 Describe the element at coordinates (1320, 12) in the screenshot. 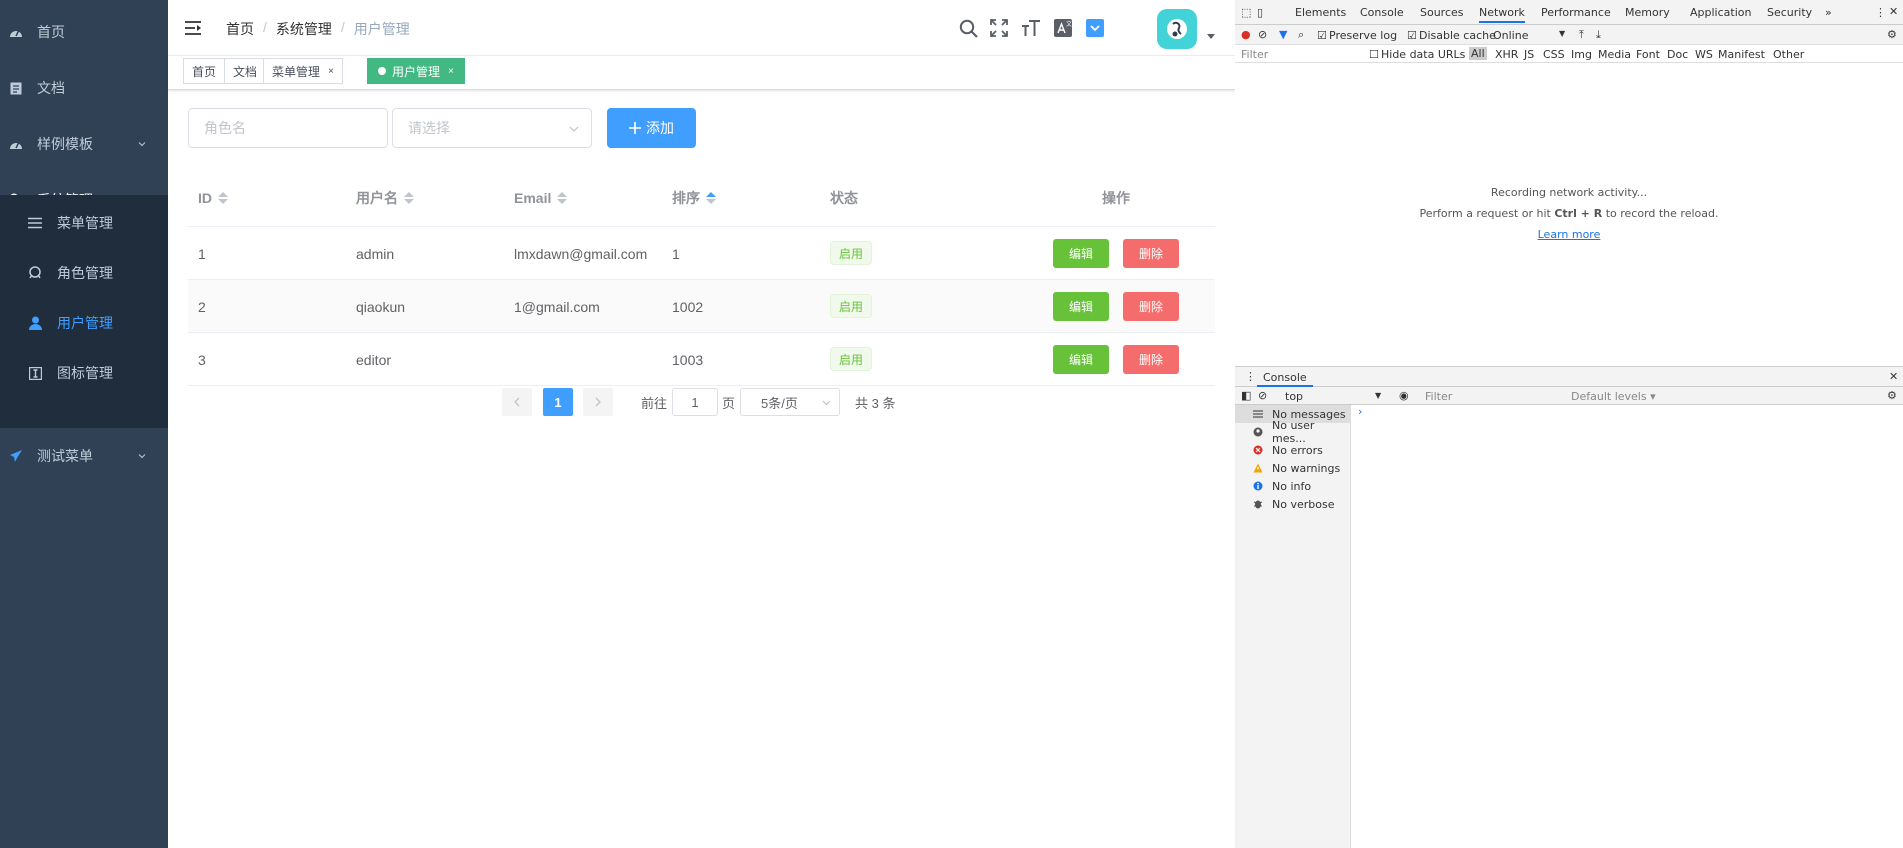

I see `devtools-tab-elements: Elements` at that location.